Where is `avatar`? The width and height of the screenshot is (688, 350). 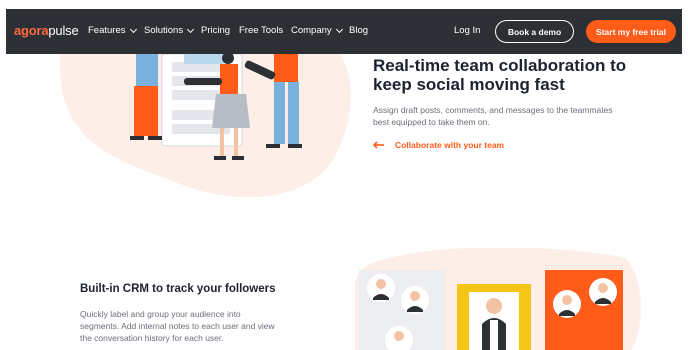
avatar is located at coordinates (381, 288).